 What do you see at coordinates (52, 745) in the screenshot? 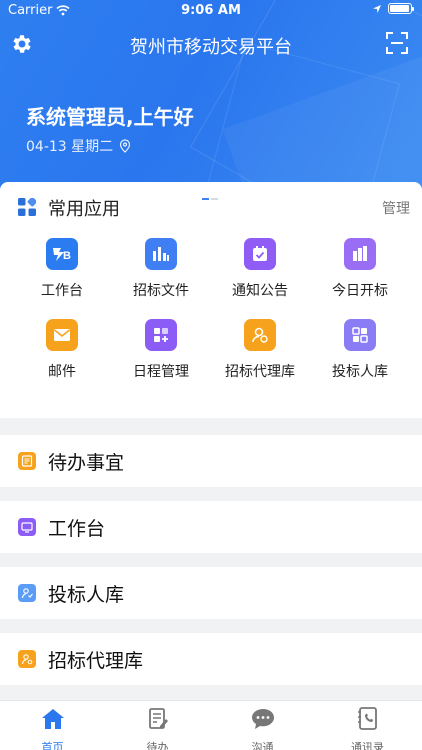
I see `tab-label: 首页` at bounding box center [52, 745].